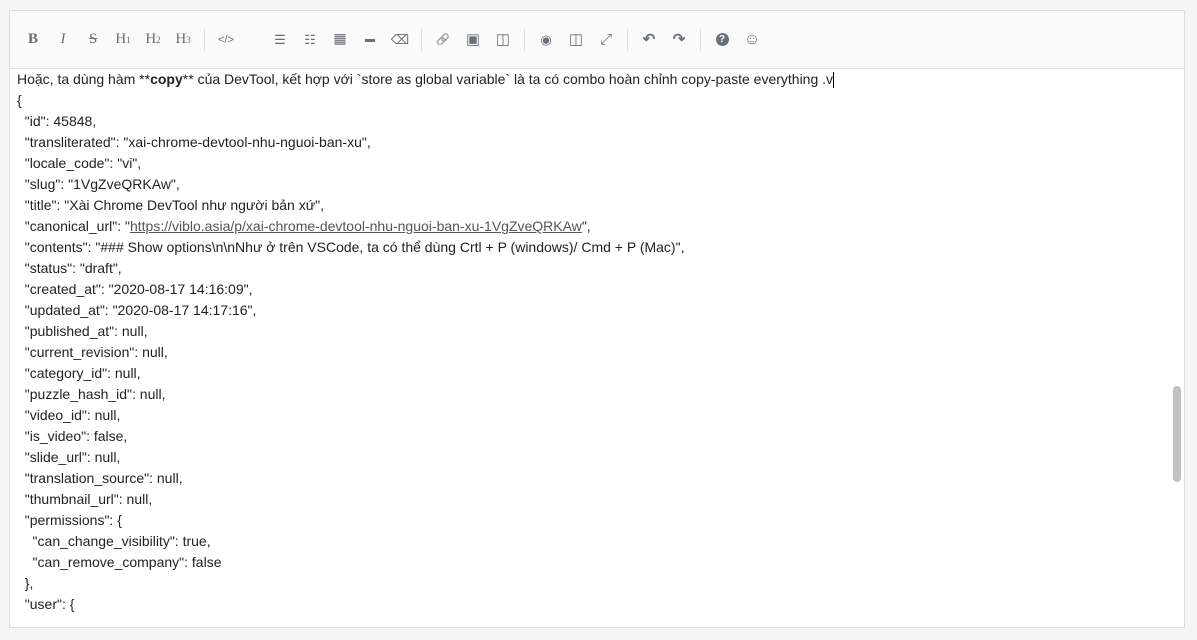 This screenshot has height=640, width=1197. Describe the element at coordinates (19, 100) in the screenshot. I see `text-line: {` at that location.